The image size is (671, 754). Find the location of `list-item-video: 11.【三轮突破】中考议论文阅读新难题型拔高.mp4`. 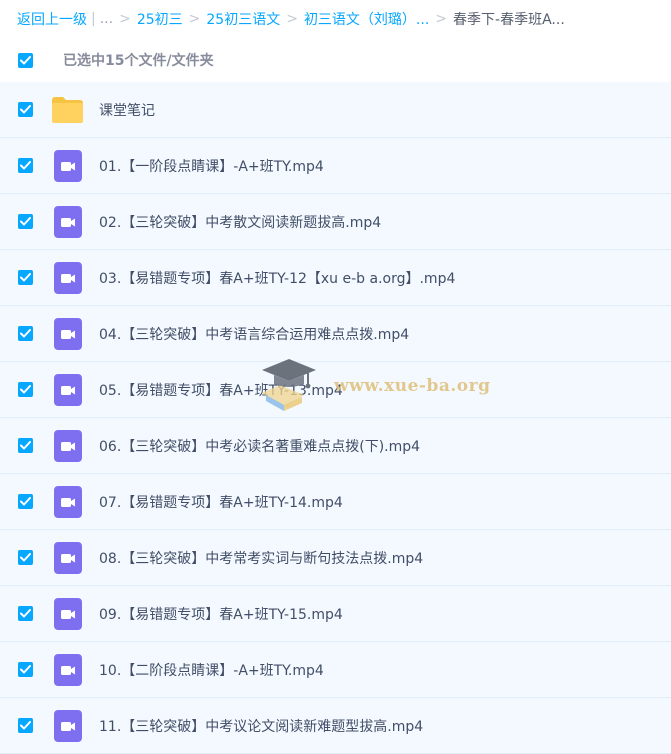

list-item-video: 11.【三轮突破】中考议论文阅读新难题型拔高.mp4 is located at coordinates (335, 726).